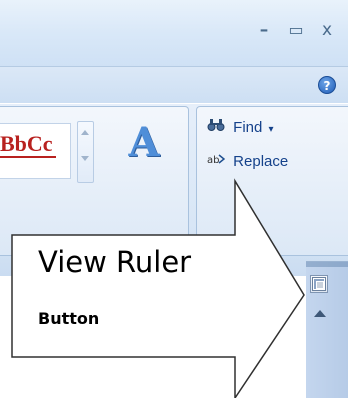  I want to click on gallery-scroll-down-icon, so click(85, 158).